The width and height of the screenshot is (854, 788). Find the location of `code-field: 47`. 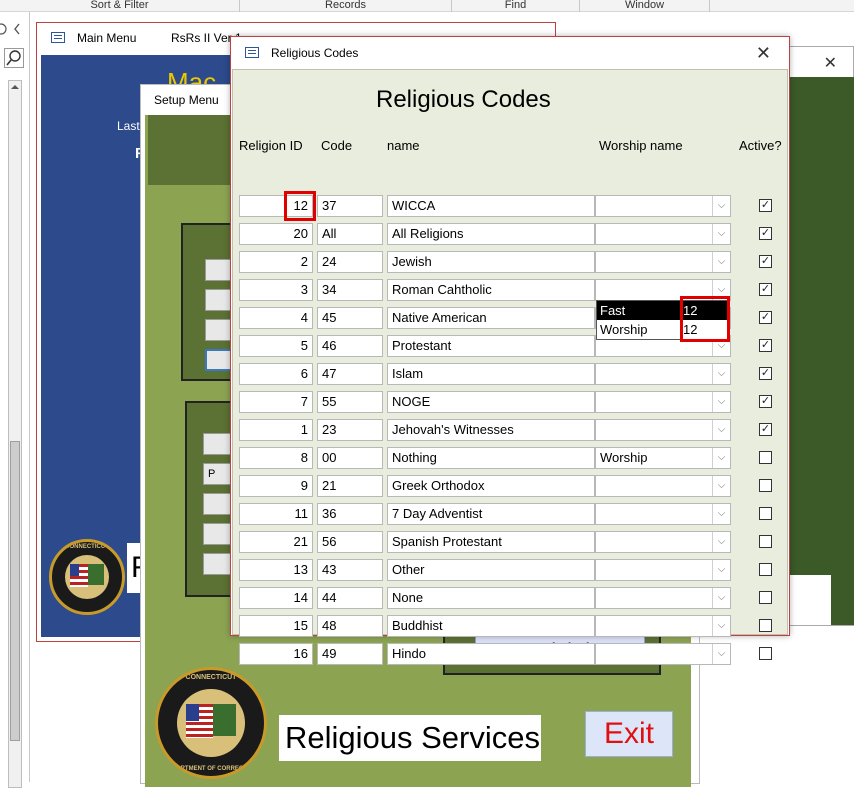

code-field: 47 is located at coordinates (350, 374).